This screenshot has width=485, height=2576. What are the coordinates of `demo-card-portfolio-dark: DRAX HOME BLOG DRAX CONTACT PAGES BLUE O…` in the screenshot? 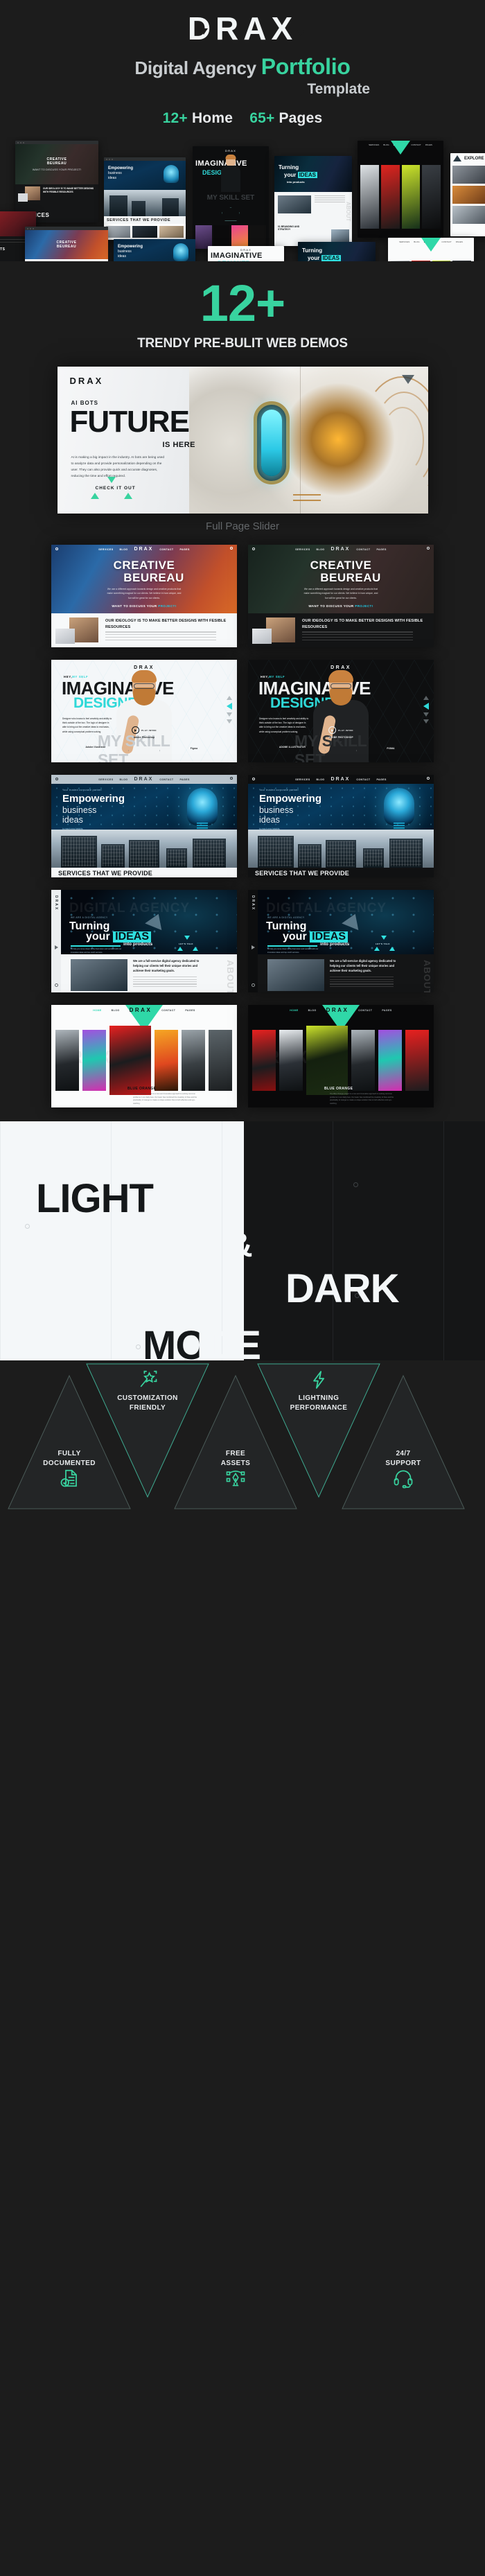 It's located at (341, 1056).